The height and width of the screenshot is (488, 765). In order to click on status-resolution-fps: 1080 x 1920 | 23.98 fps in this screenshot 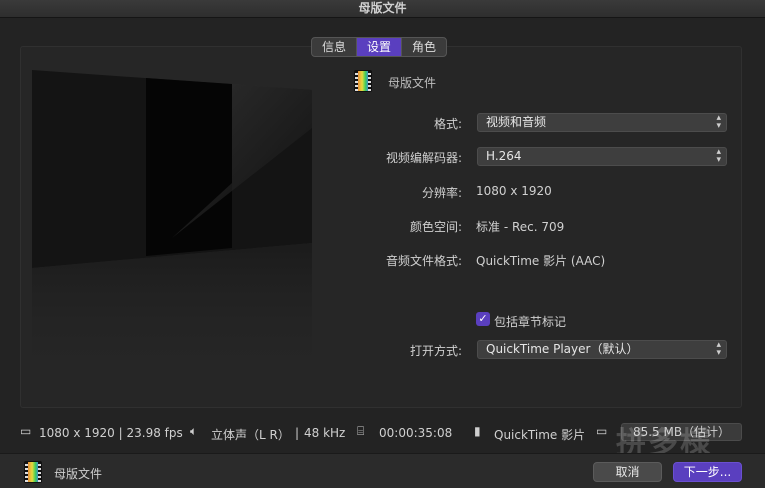, I will do `click(111, 433)`.